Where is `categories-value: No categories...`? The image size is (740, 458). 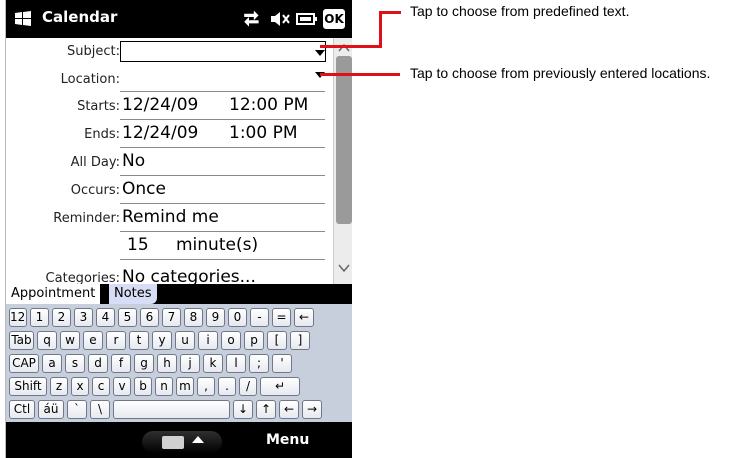
categories-value: No categories... is located at coordinates (189, 275).